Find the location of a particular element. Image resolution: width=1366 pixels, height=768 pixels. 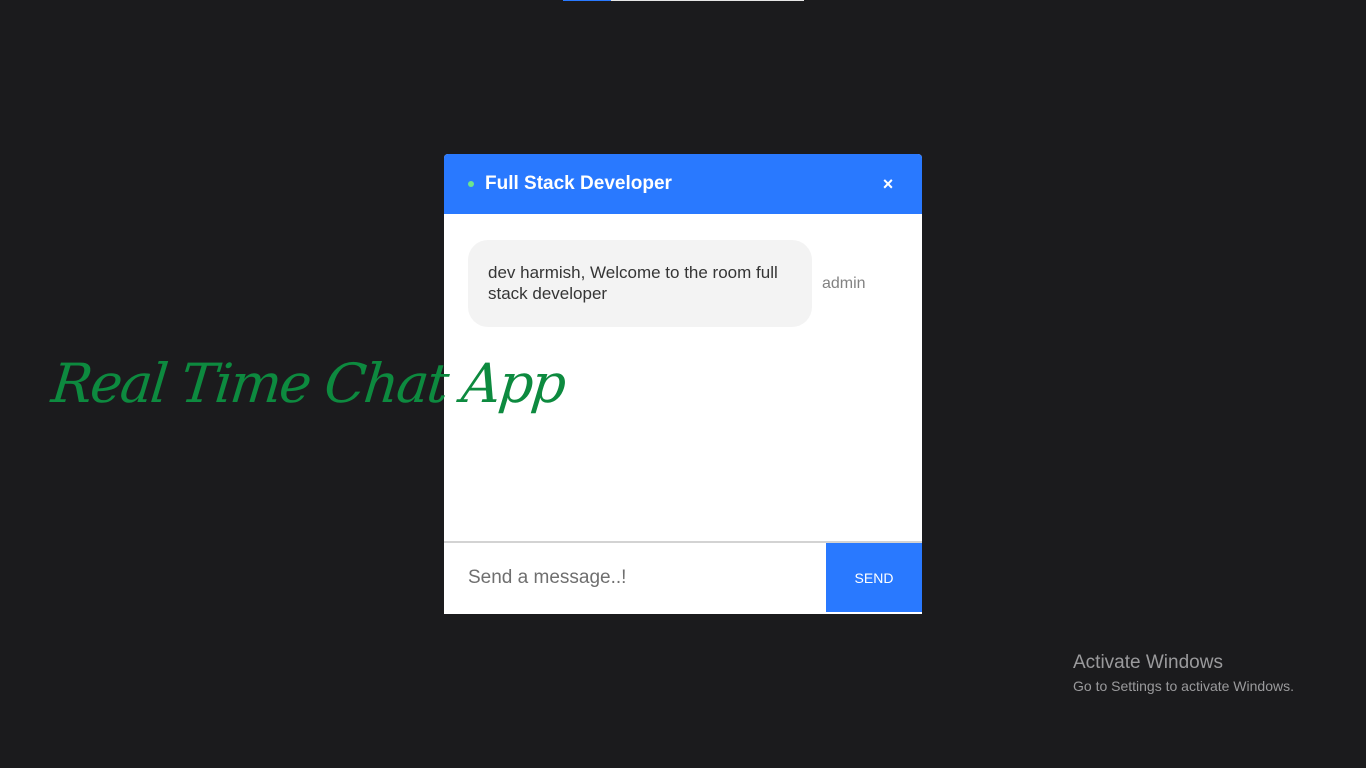

message-composer: SEND is located at coordinates (683, 577).